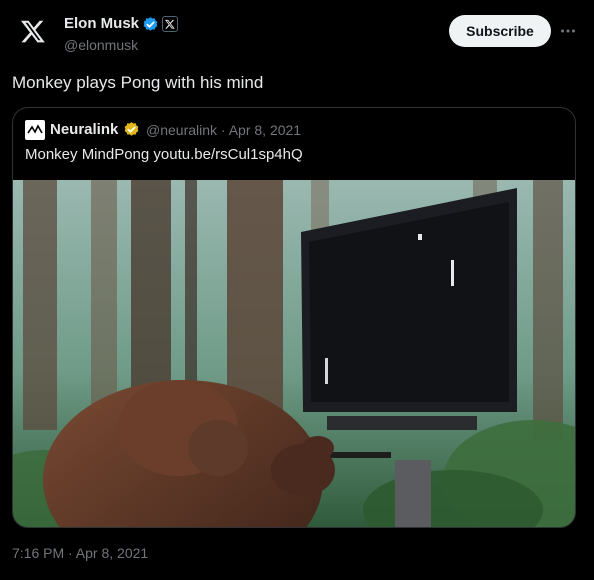 The height and width of the screenshot is (580, 594). I want to click on more-horizontal-icon, so click(568, 31).